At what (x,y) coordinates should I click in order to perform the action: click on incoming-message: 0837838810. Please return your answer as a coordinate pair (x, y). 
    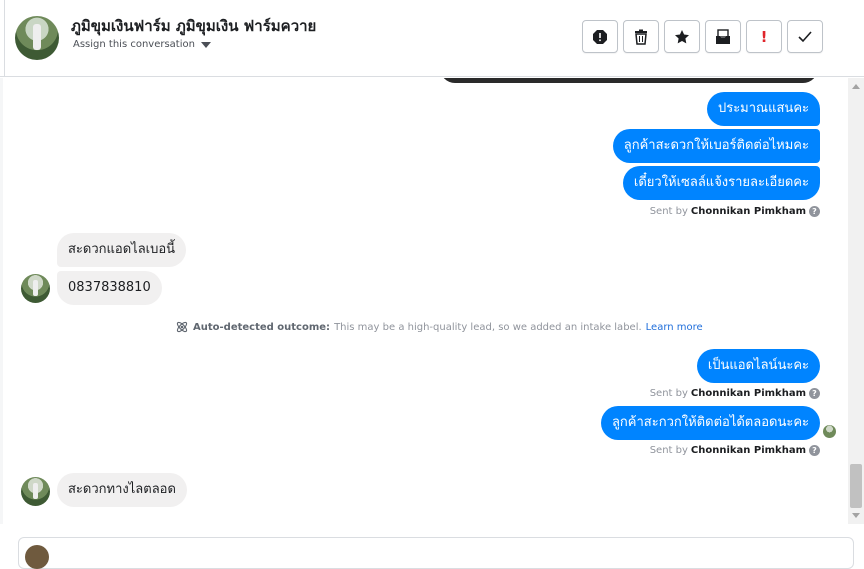
    Looking at the image, I should click on (109, 288).